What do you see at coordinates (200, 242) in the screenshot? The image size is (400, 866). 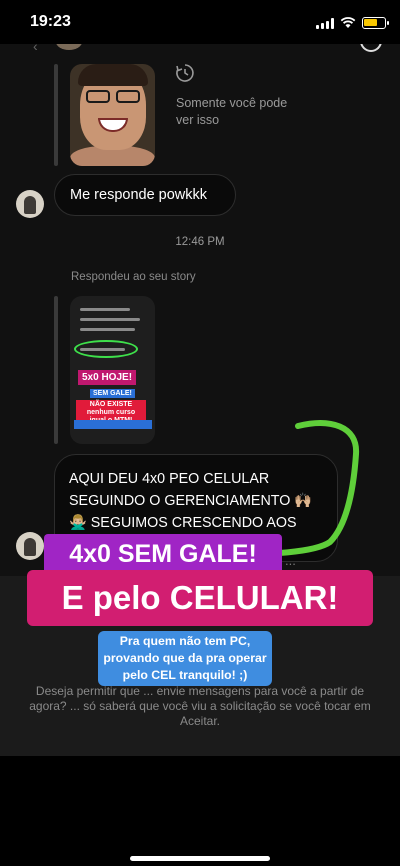 I see `message-timestamp: 12:46 PM` at bounding box center [200, 242].